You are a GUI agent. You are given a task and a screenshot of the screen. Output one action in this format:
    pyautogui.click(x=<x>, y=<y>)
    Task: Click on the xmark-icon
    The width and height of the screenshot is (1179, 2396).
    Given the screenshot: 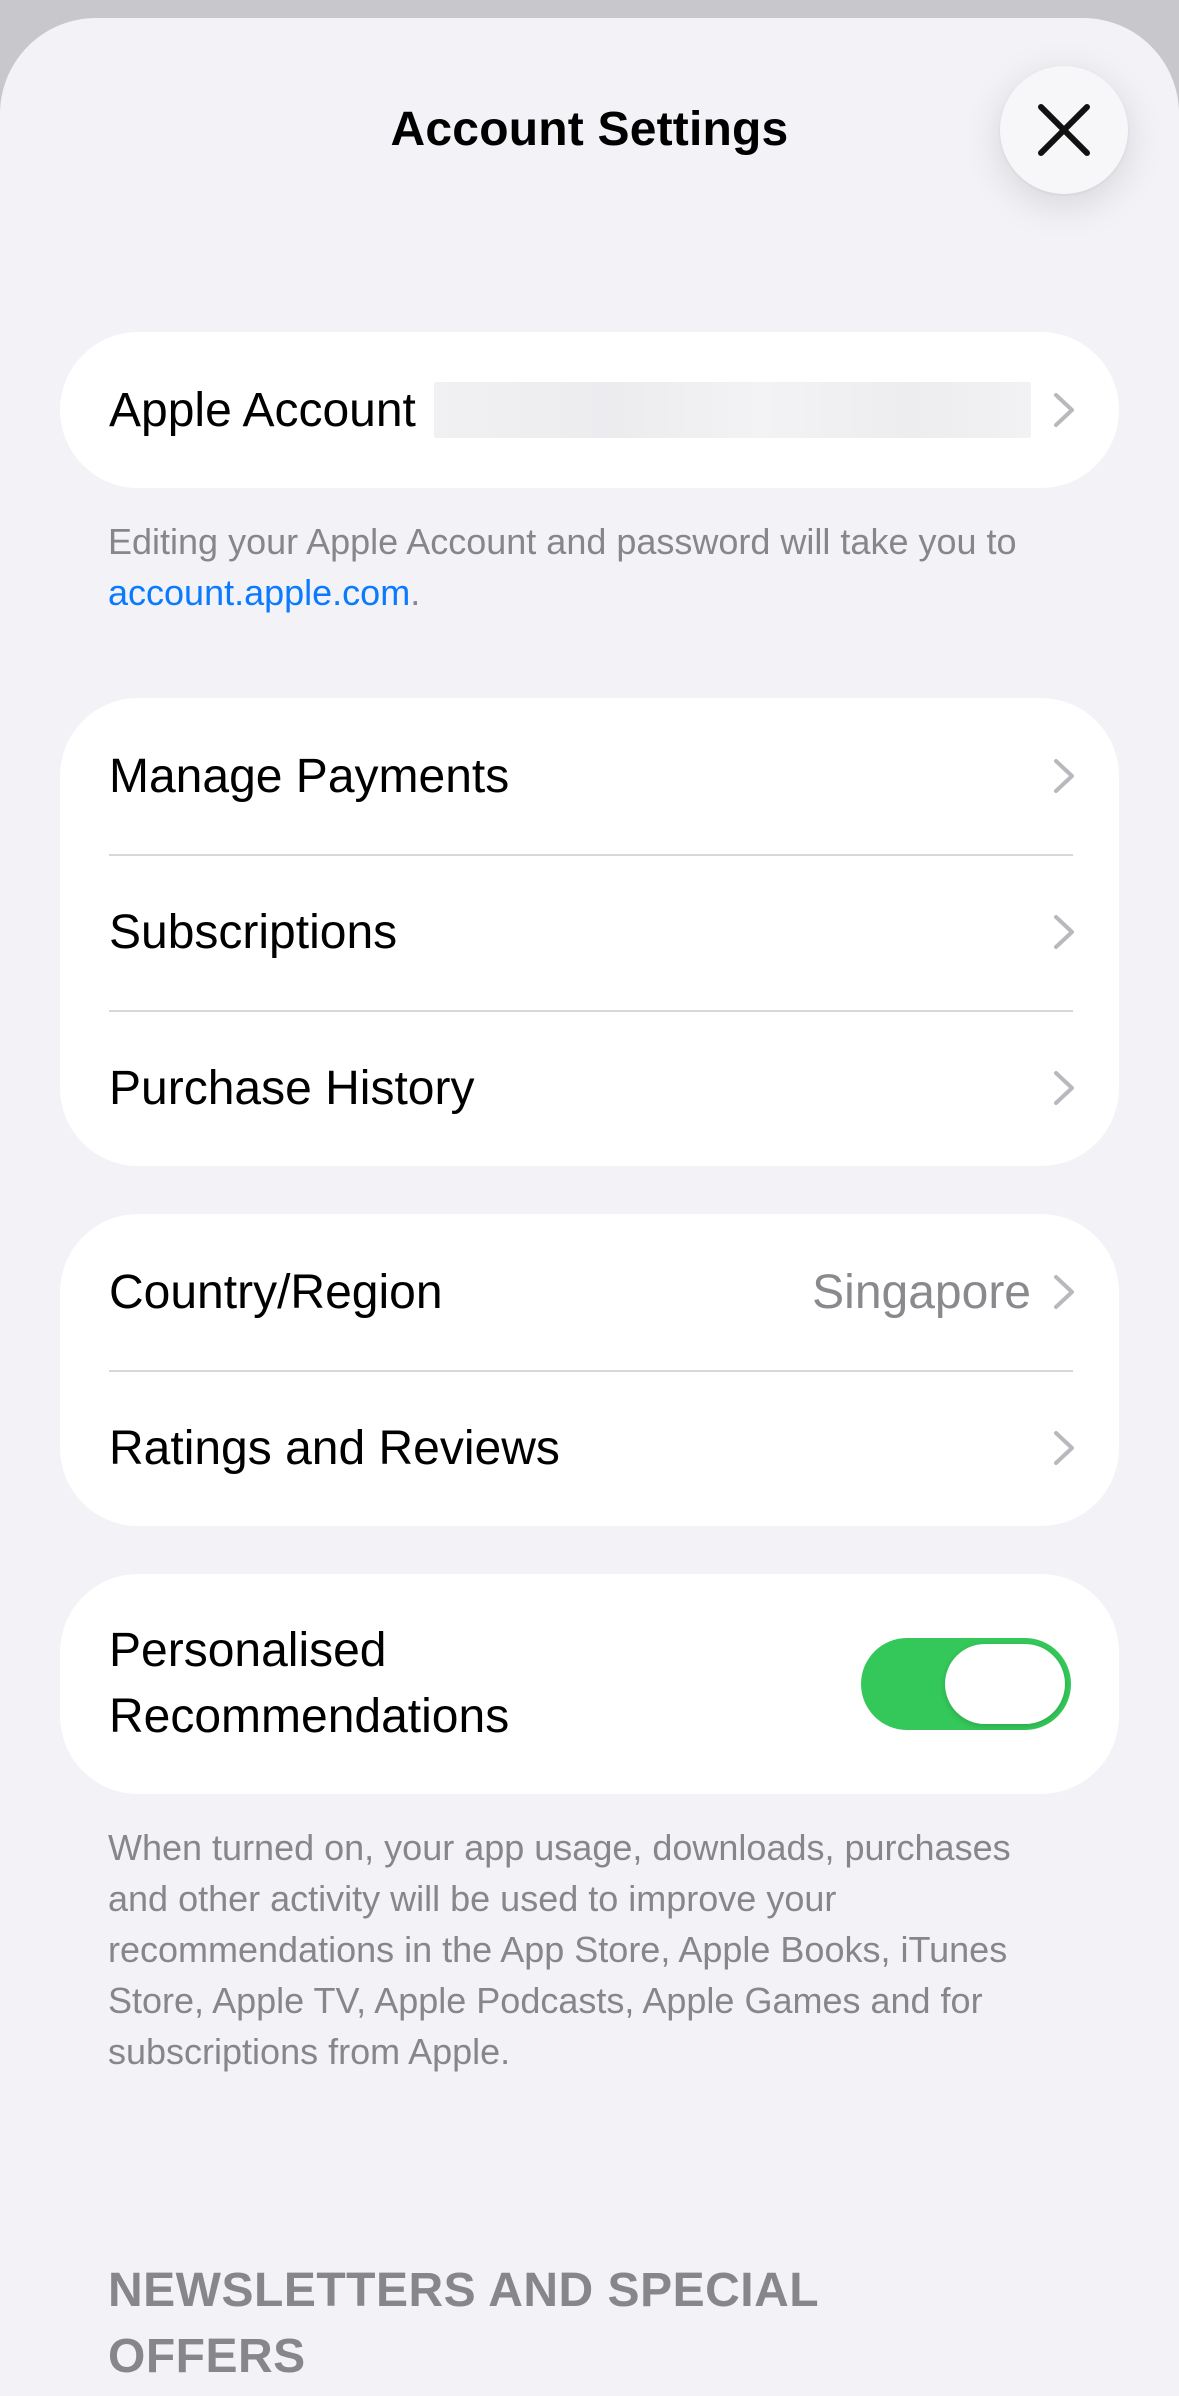 What is the action you would take?
    pyautogui.click(x=1064, y=130)
    